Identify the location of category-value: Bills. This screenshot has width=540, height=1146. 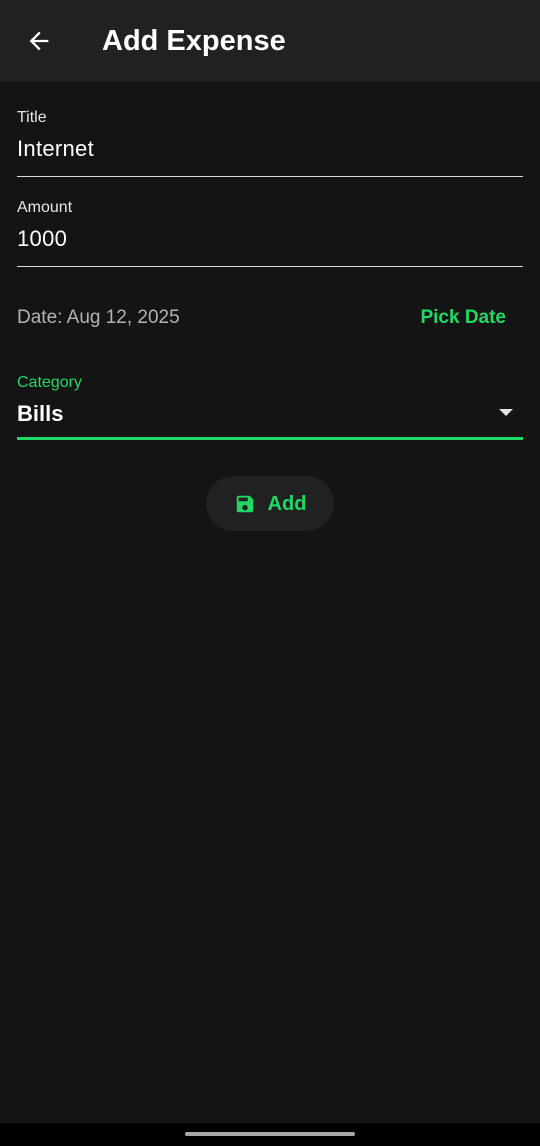
(40, 414).